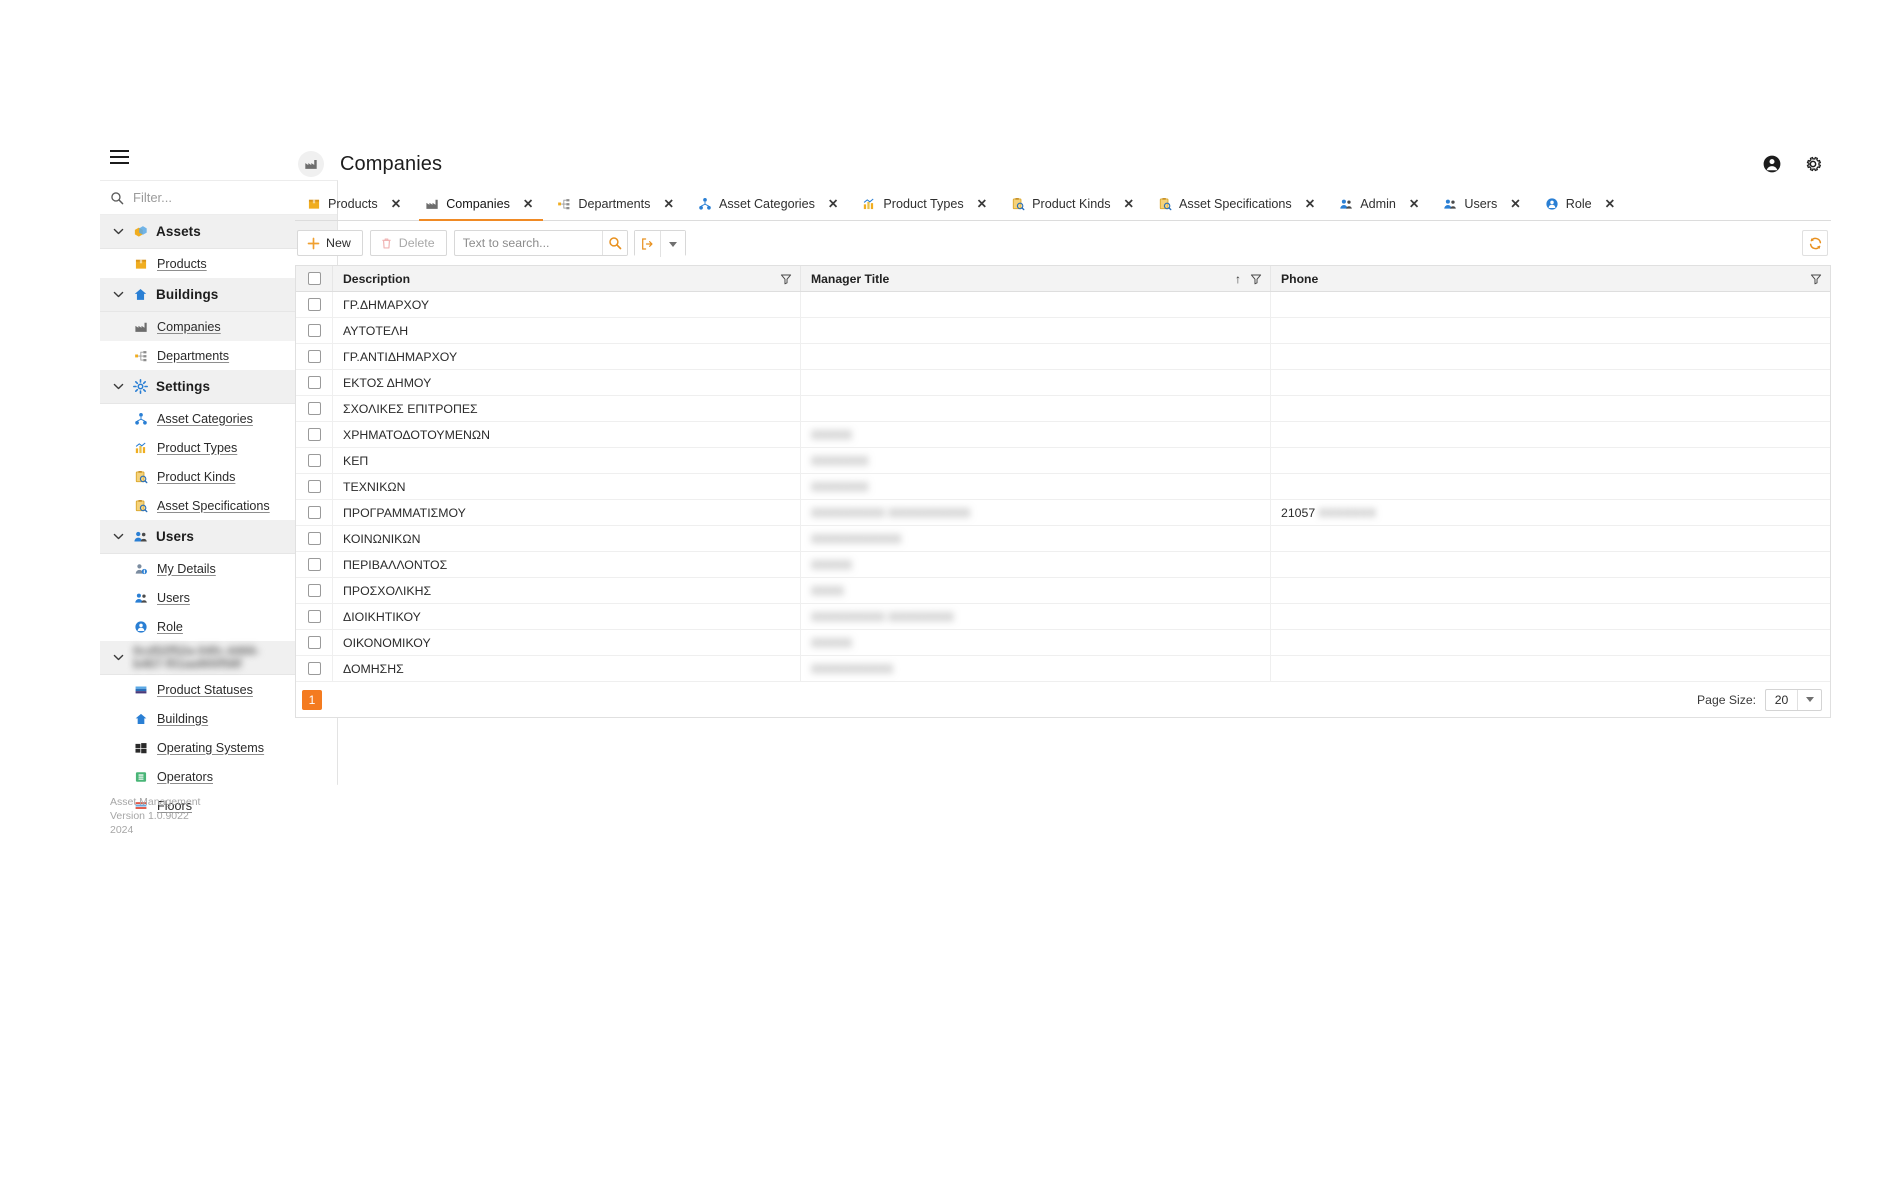 The height and width of the screenshot is (1201, 1901). Describe the element at coordinates (155, 802) in the screenshot. I see `footer-product: Asset Management` at that location.